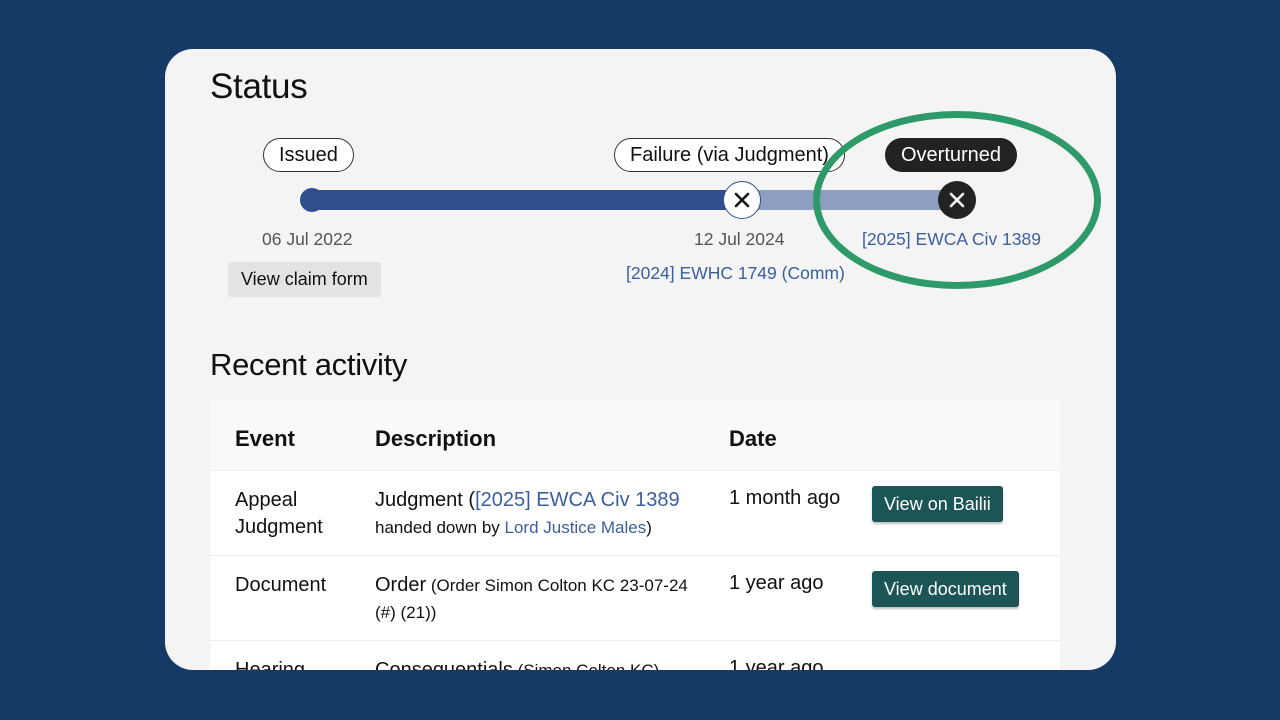  I want to click on description-main: Order, so click(401, 585).